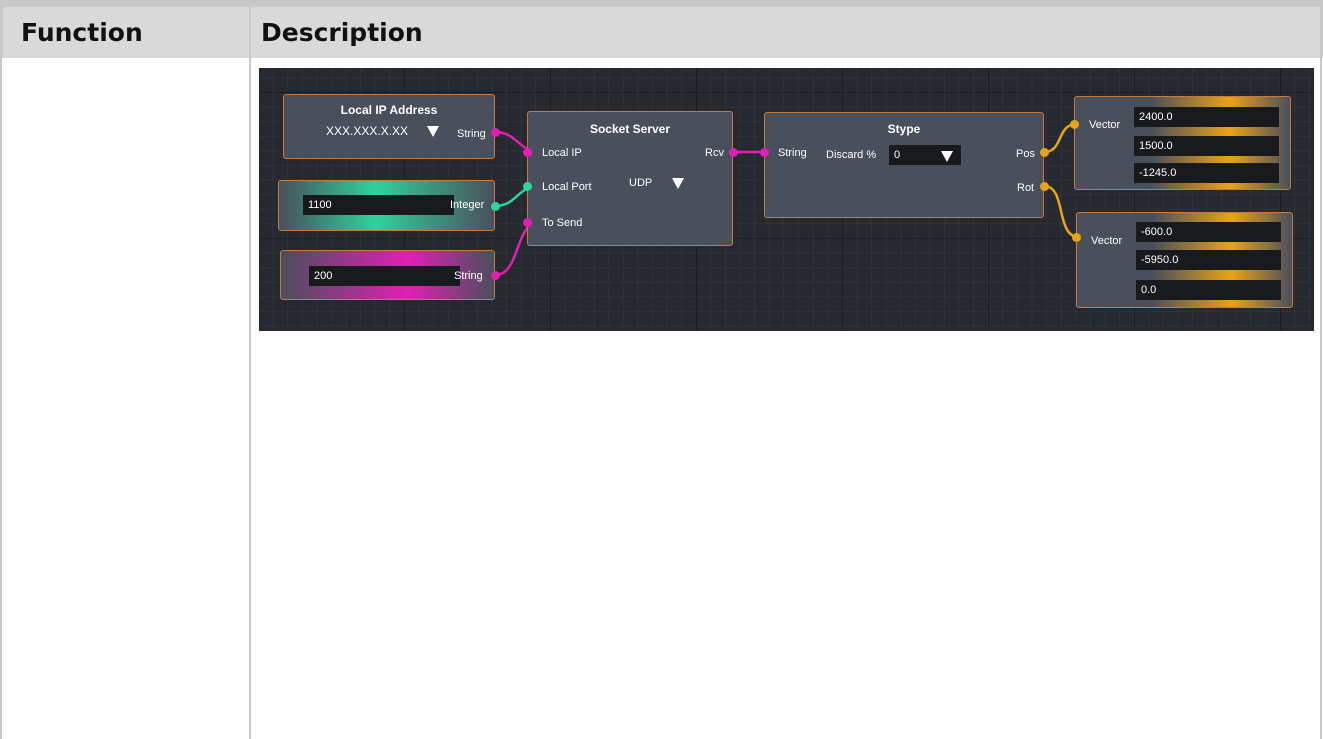 This screenshot has height=739, width=1323. What do you see at coordinates (342, 32) in the screenshot?
I see `description-header-label: Description` at bounding box center [342, 32].